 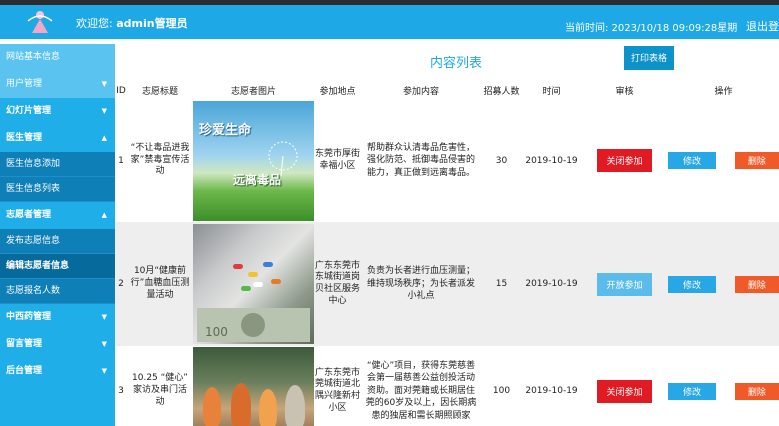 I want to click on sidebar-item-edit-volunteer: 编辑志愿者信息, so click(x=57, y=266).